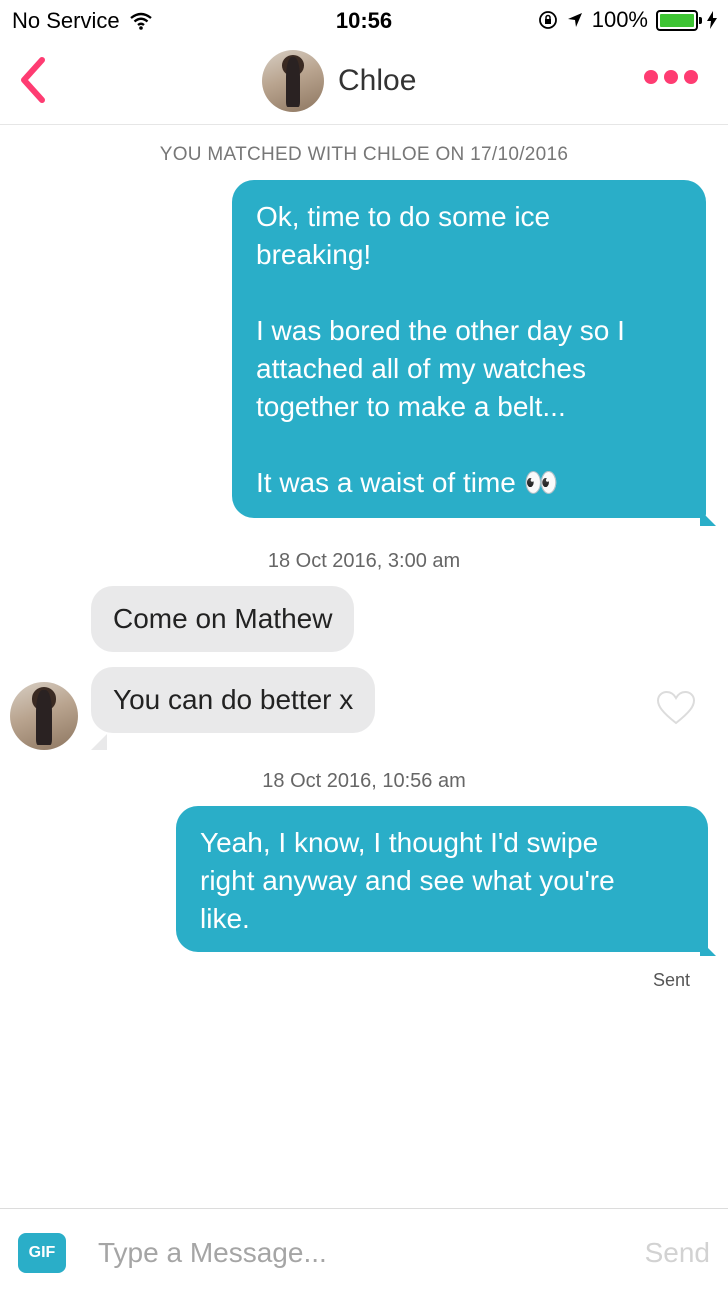  I want to click on battery-icon, so click(679, 20).